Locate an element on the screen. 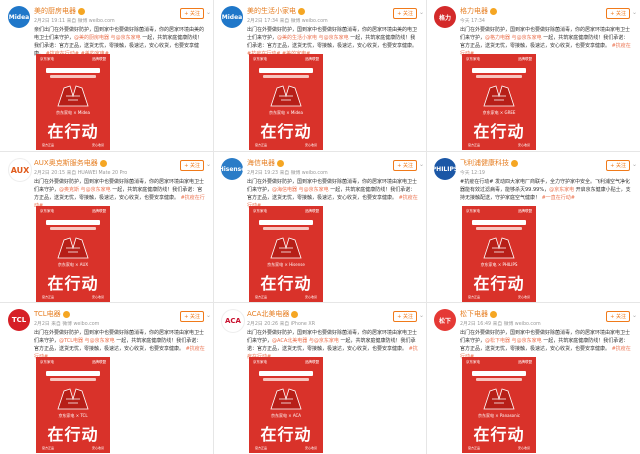 The height and width of the screenshot is (454, 640). mention-link: @TCL电器 与@京东家电 is located at coordinates (87, 341).